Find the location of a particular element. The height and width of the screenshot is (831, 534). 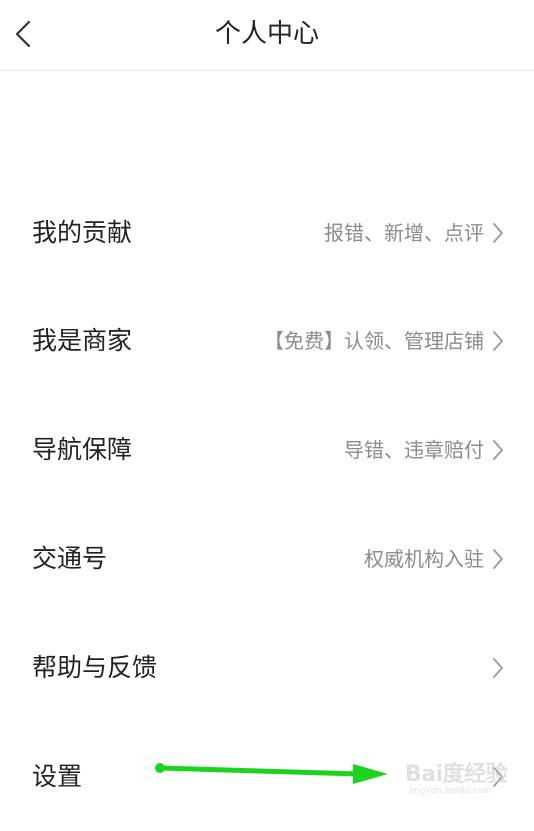

menu-item-merchant: 我是商家 【免费】认领、管理店铺 is located at coordinates (267, 341).